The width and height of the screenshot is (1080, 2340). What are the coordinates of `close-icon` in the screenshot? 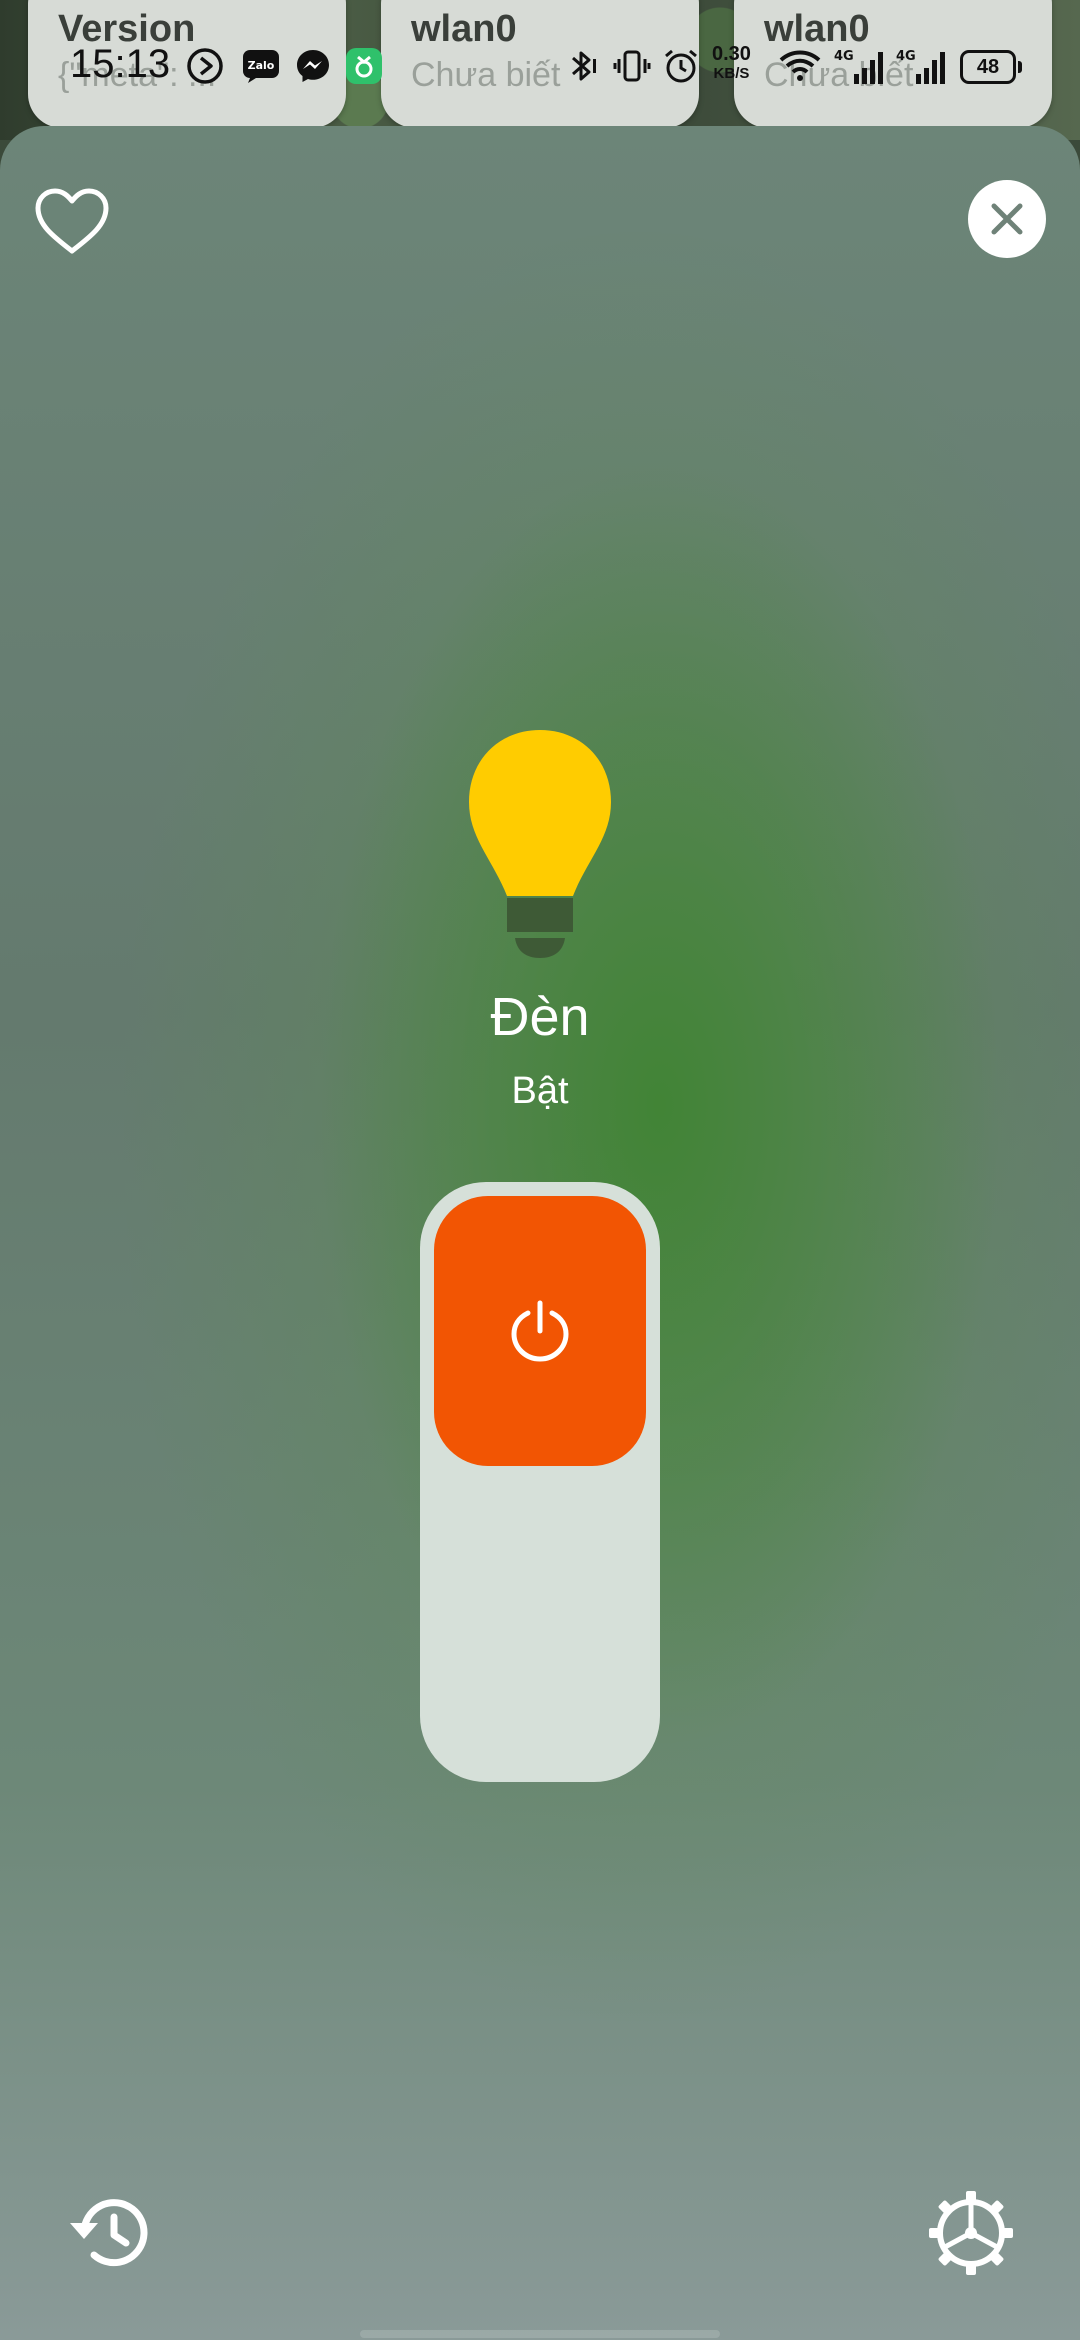 It's located at (1007, 219).